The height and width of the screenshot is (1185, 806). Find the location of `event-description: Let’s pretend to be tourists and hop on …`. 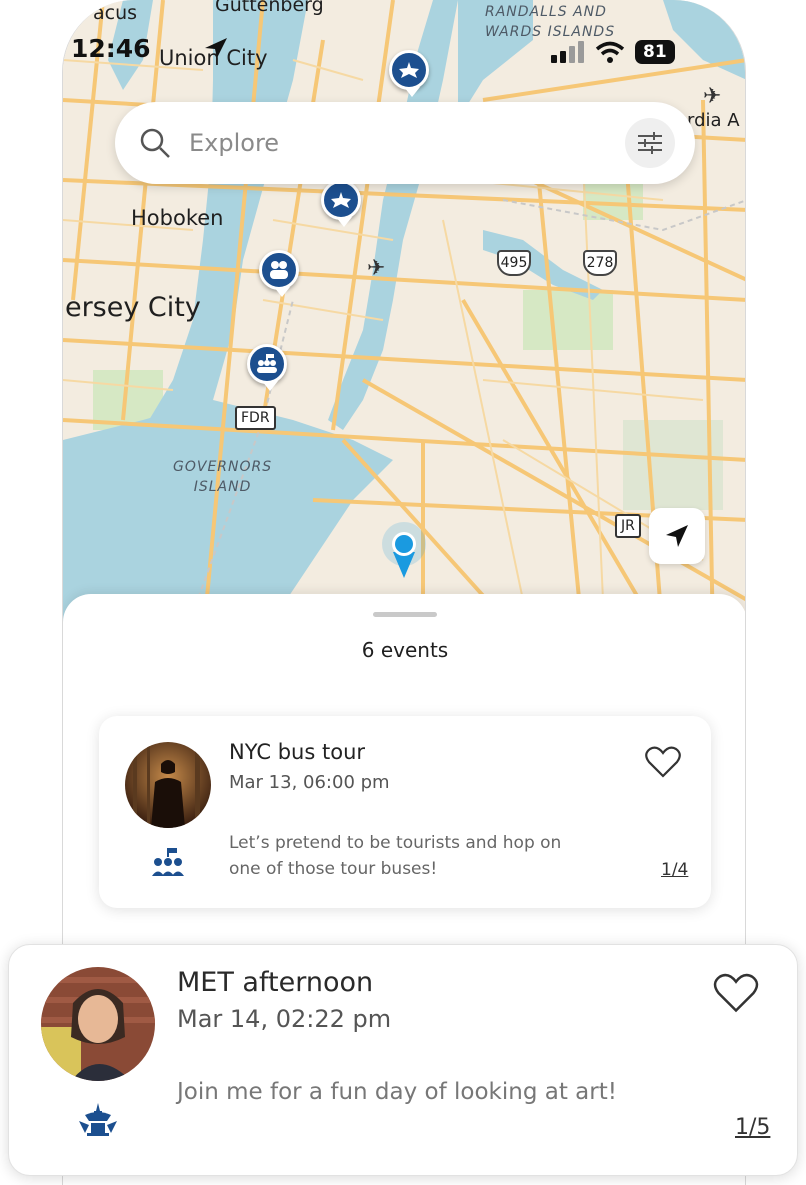

event-description: Let’s pretend to be tourists and hop on … is located at coordinates (395, 856).